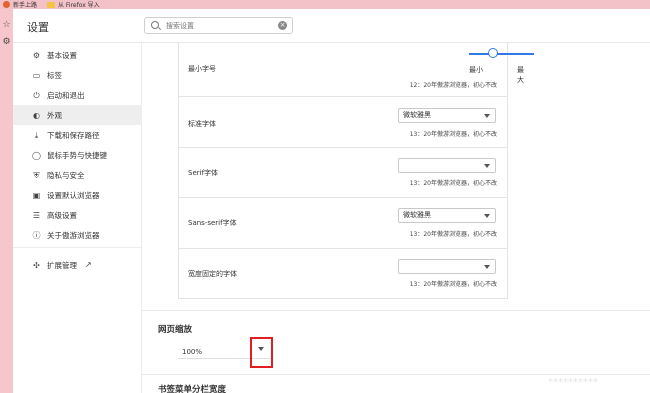  Describe the element at coordinates (36, 55) in the screenshot. I see `basic-settings-icon: ⚙` at that location.